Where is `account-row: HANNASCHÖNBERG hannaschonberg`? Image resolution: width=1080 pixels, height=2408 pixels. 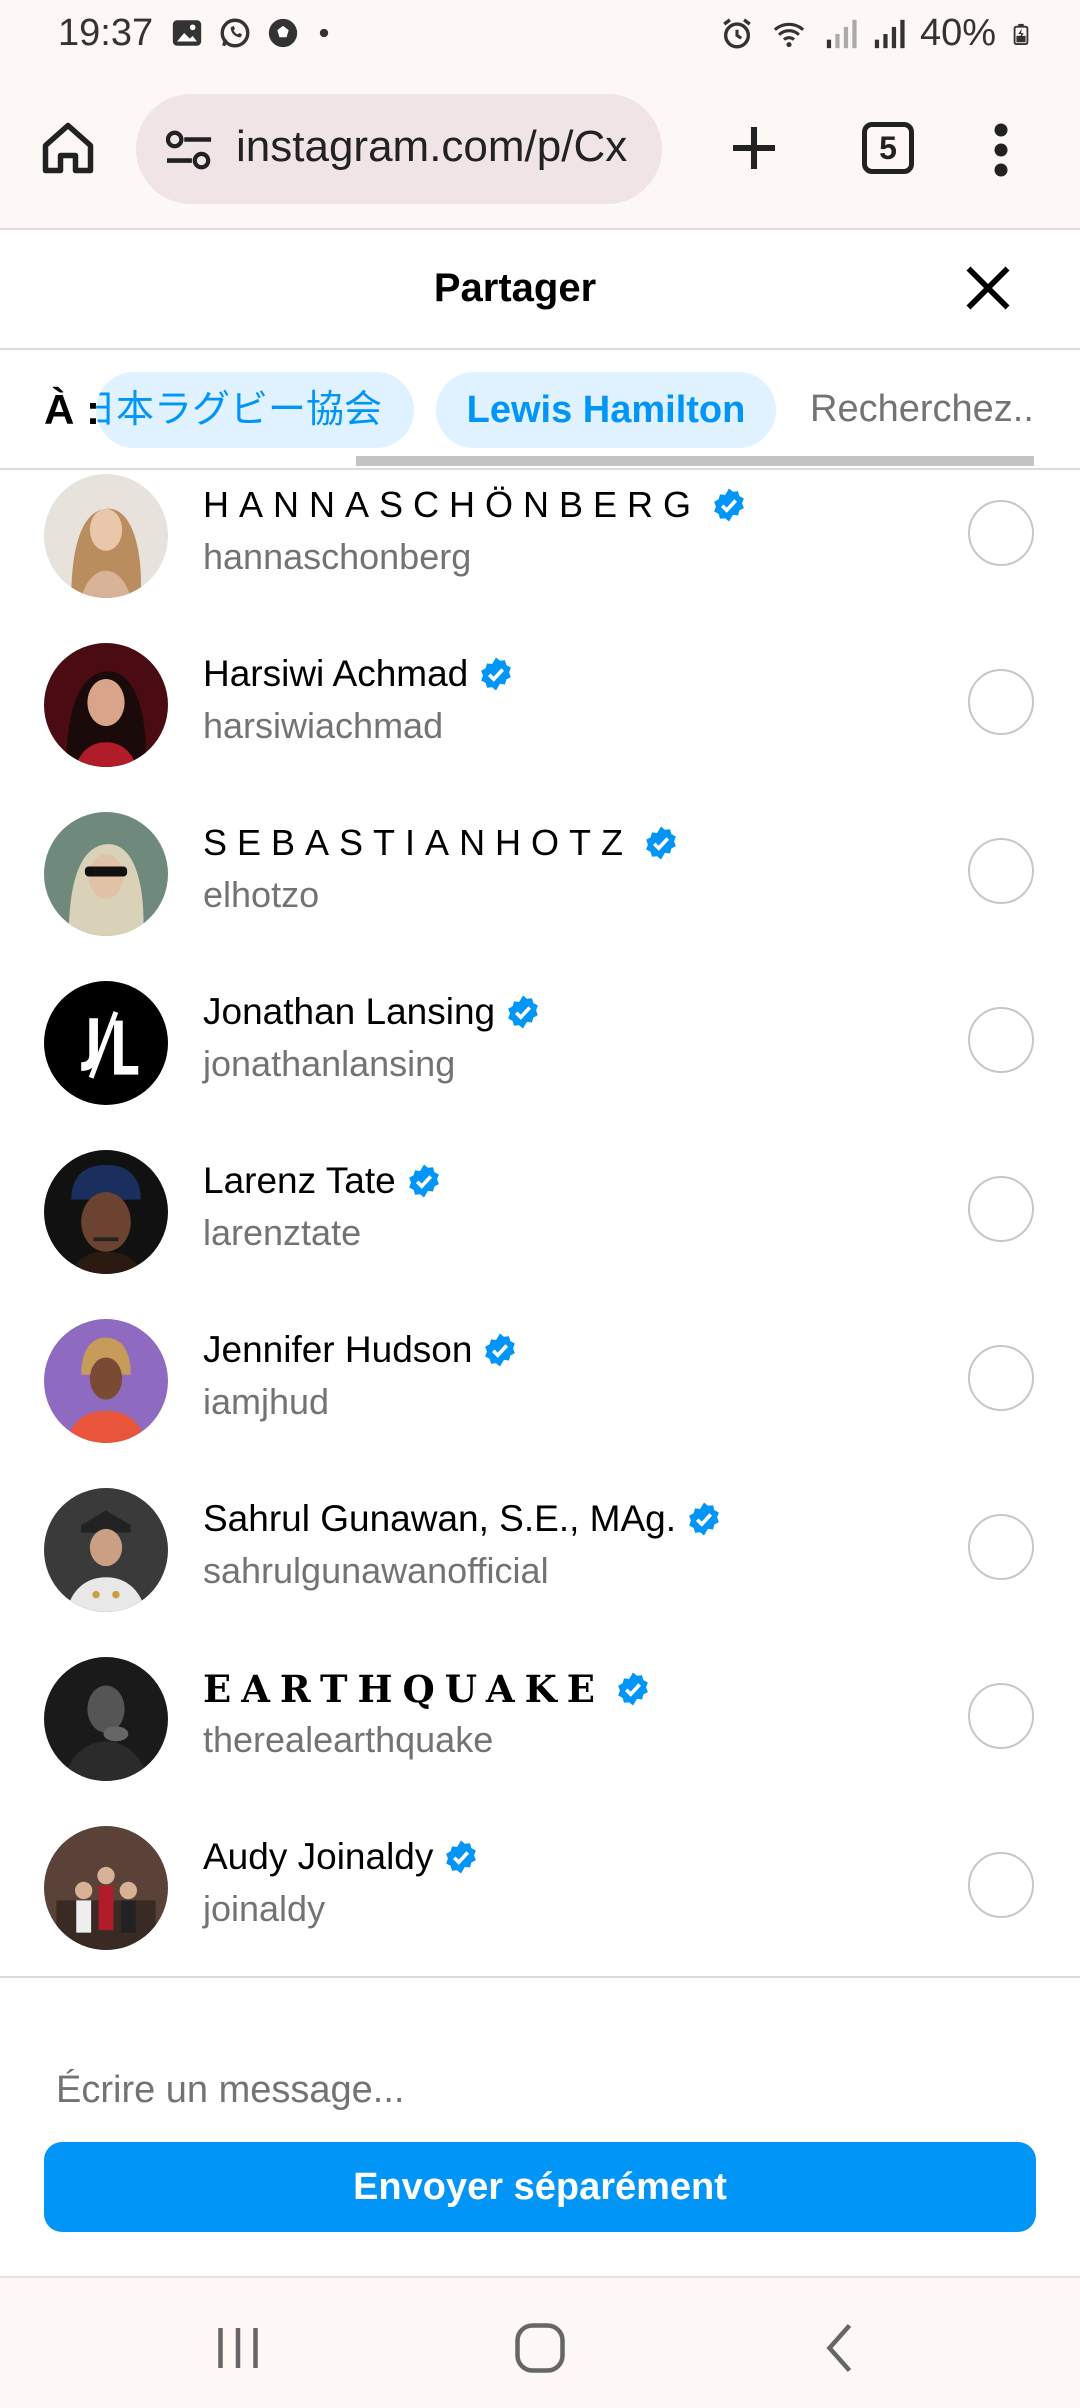 account-row: HANNASCHÖNBERG hannaschonberg is located at coordinates (540, 549).